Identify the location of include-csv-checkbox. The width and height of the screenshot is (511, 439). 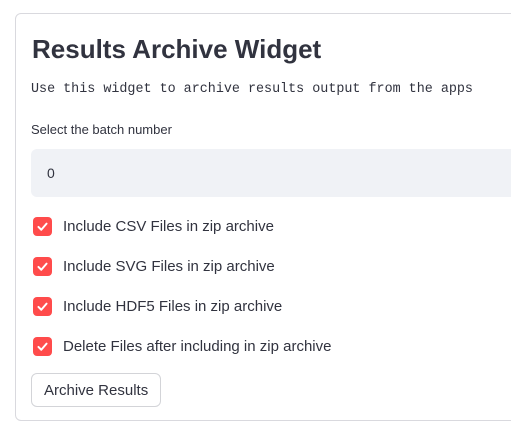
(42, 226).